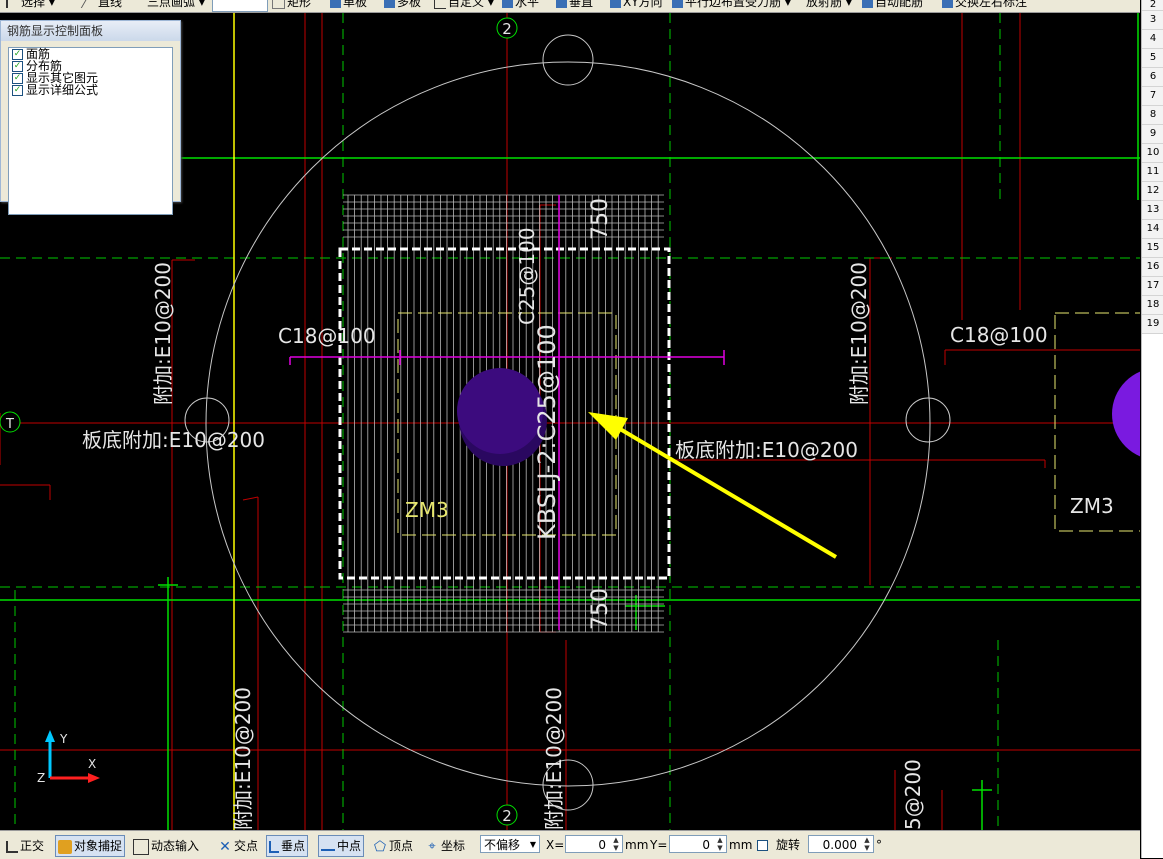 The image size is (1163, 859). Describe the element at coordinates (440, 4) in the screenshot. I see `custom-icon` at that location.